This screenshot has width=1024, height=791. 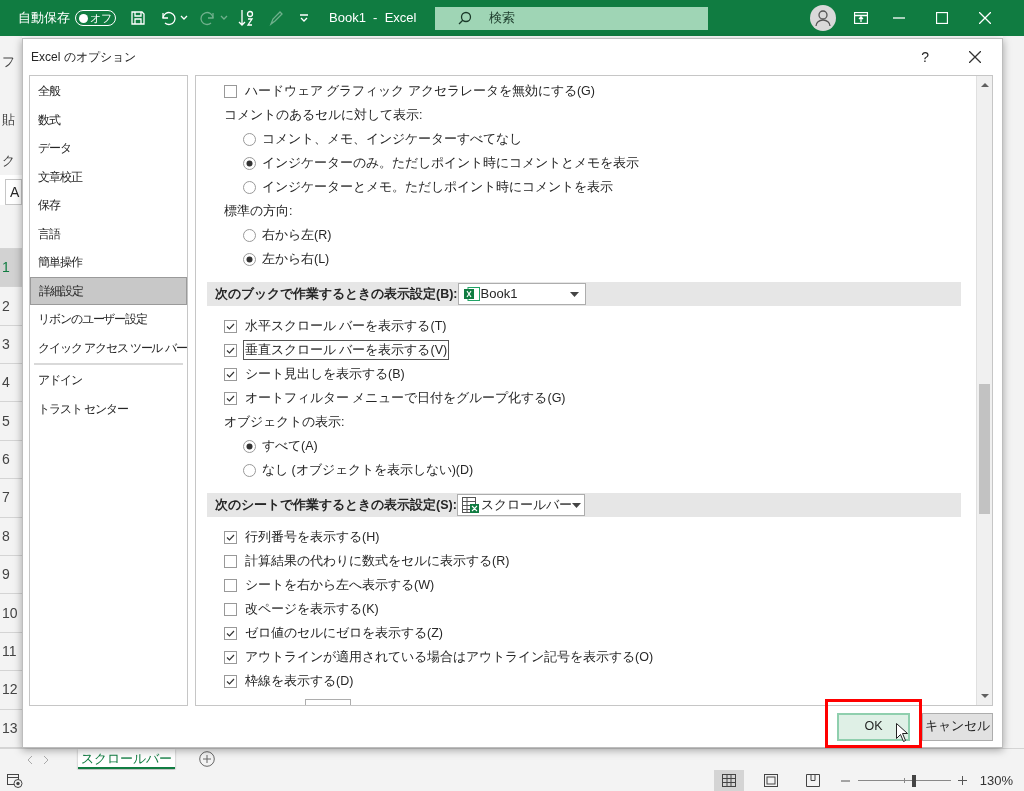 I want to click on dropdown: スクロールバー, so click(x=520, y=505).